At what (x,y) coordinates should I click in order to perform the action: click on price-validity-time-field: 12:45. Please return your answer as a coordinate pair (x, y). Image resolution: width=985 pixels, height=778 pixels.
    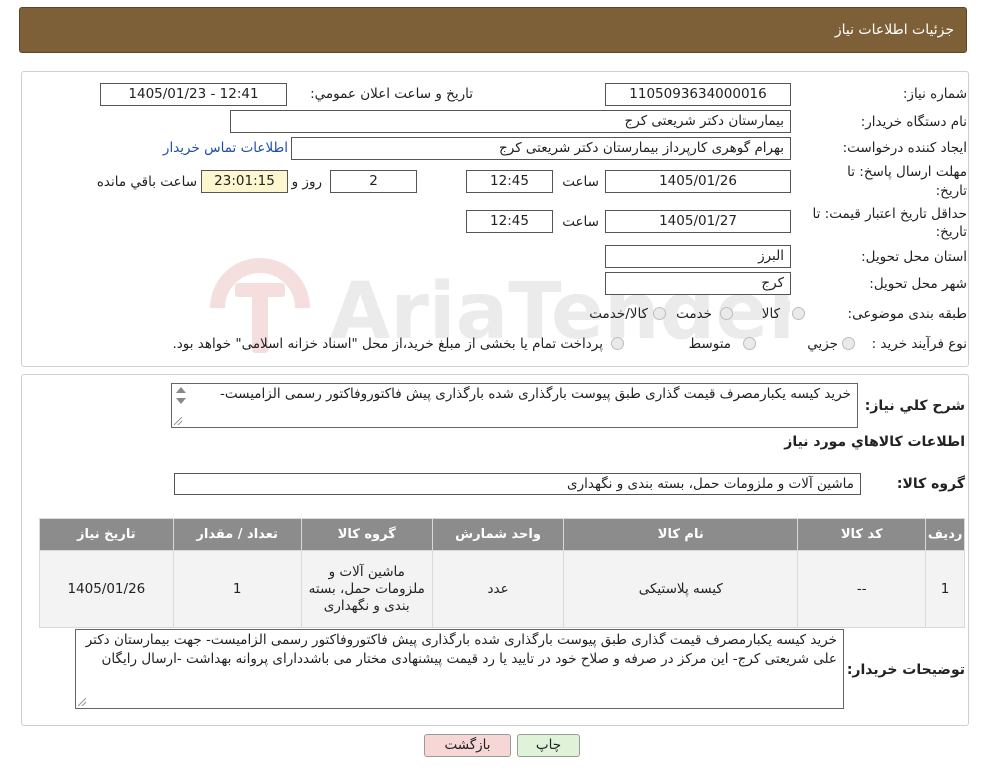
    Looking at the image, I should click on (509, 221).